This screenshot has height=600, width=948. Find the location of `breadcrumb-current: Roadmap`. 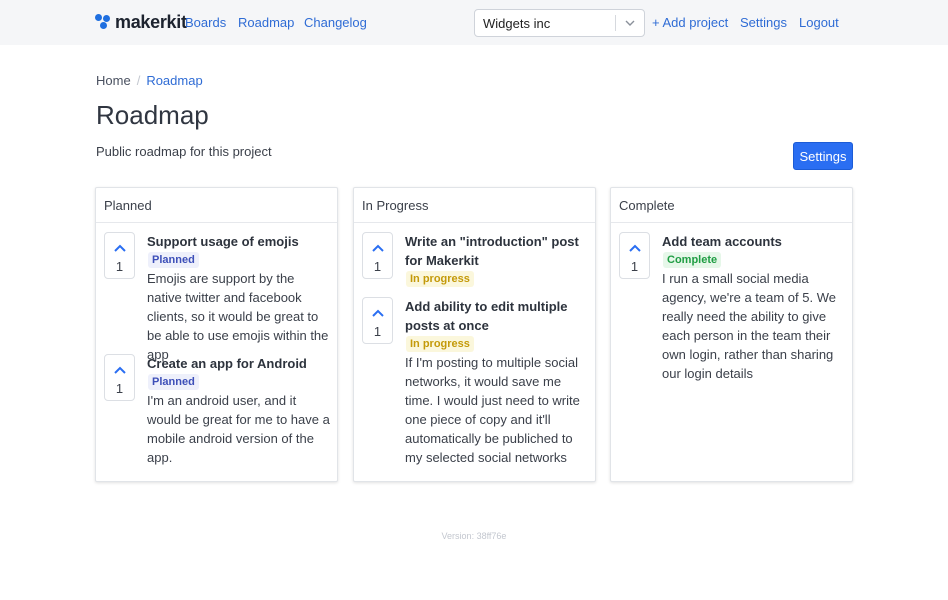

breadcrumb-current: Roadmap is located at coordinates (174, 81).